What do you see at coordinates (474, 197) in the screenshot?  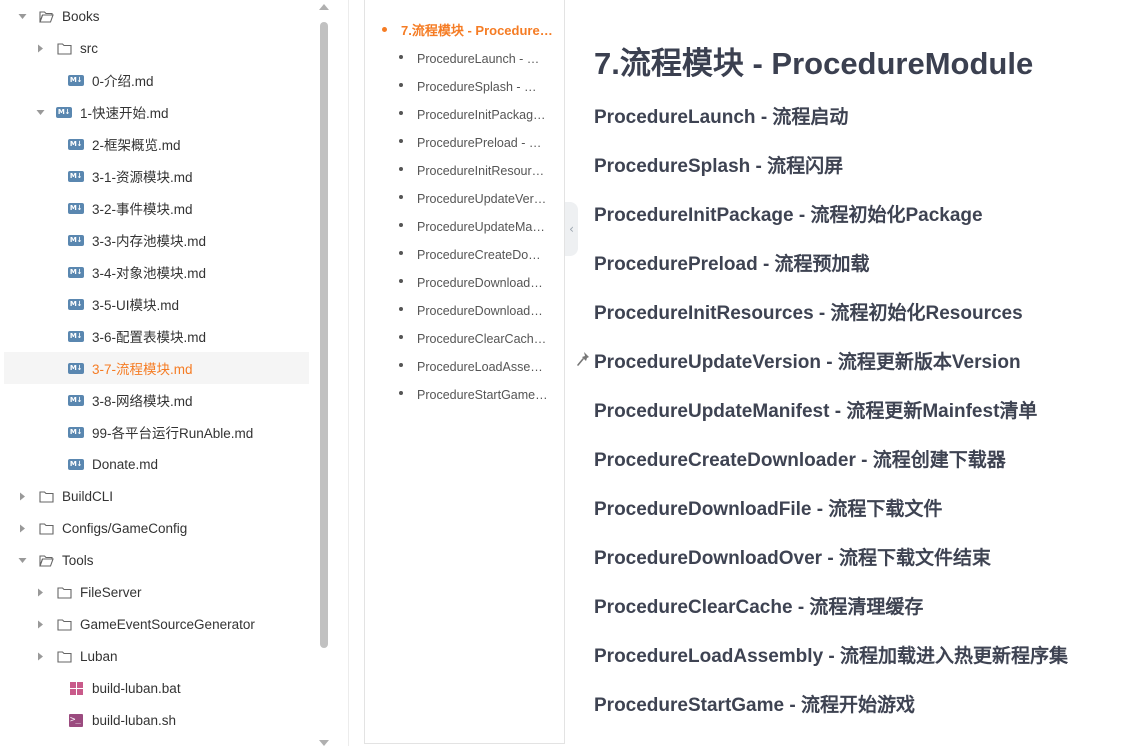 I see `outline-item: ProcedureUpdateVersion - 流程更新版本Version` at bounding box center [474, 197].